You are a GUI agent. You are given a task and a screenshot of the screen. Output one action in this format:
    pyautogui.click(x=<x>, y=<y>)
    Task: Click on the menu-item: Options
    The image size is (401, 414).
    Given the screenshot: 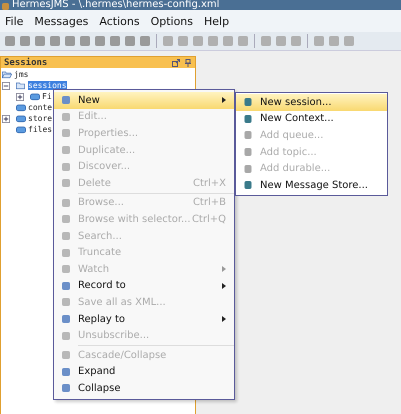 What is the action you would take?
    pyautogui.click(x=172, y=21)
    